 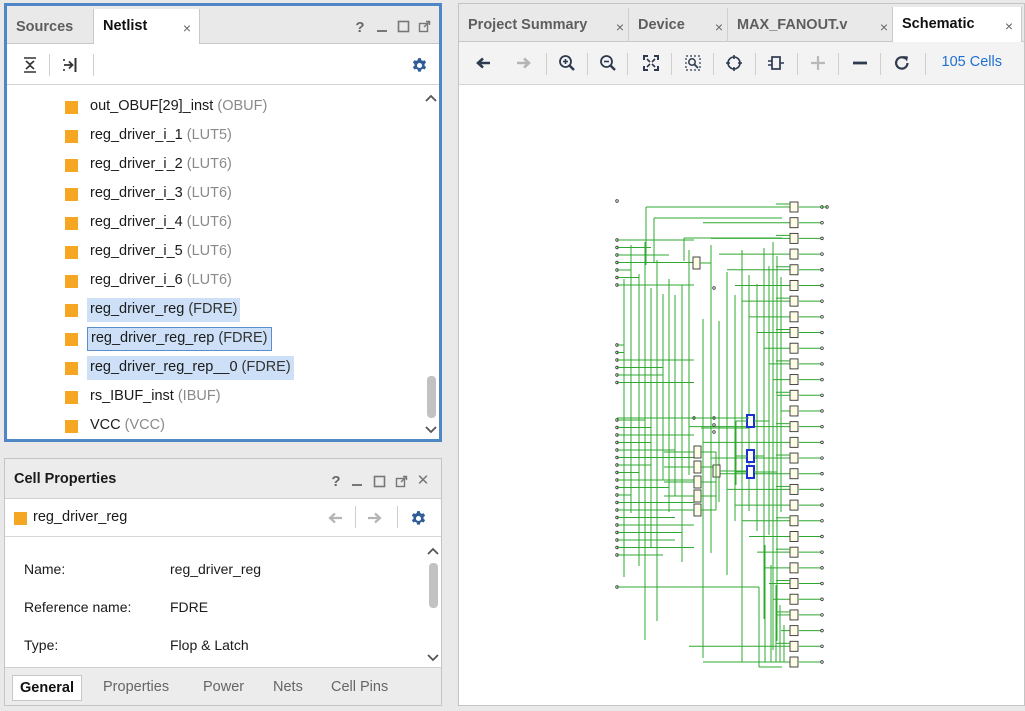 What do you see at coordinates (543, 25) in the screenshot?
I see `tab-project-summary: Project Summary ×` at bounding box center [543, 25].